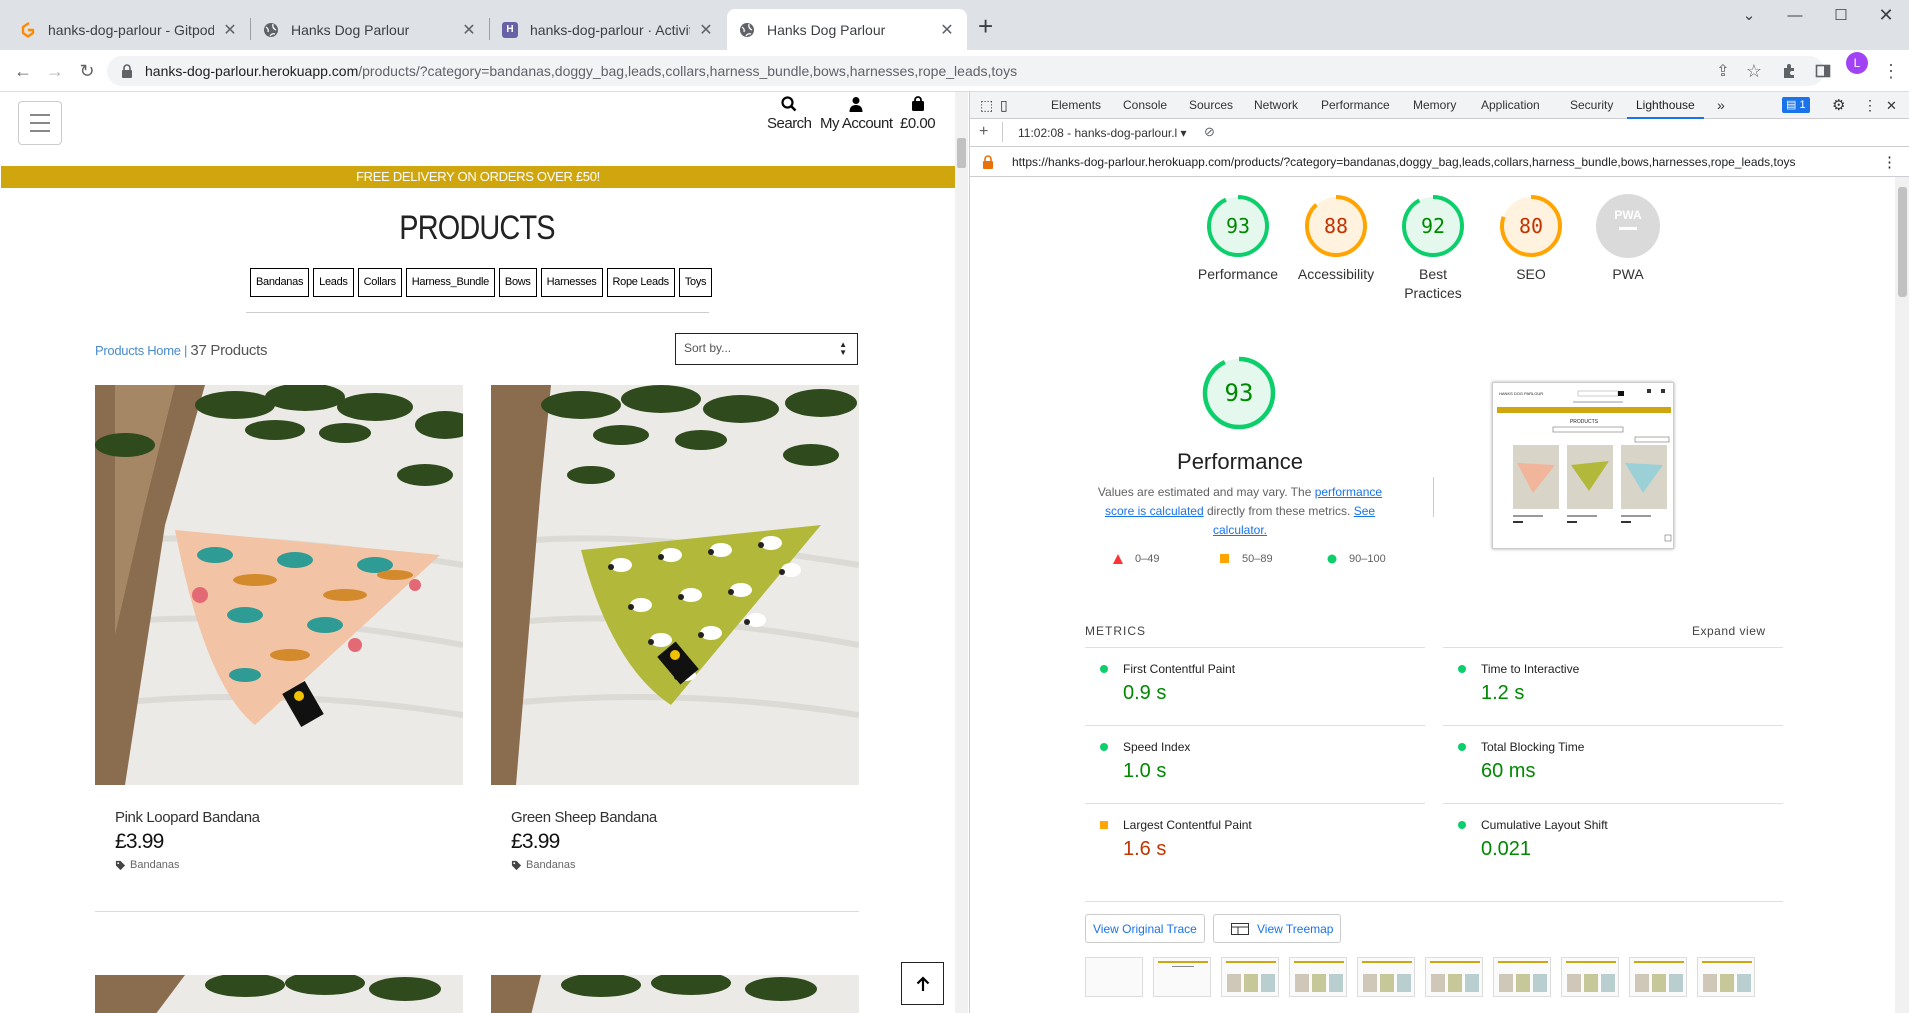 This screenshot has width=1909, height=1013. I want to click on menu-toggle-button, so click(40, 123).